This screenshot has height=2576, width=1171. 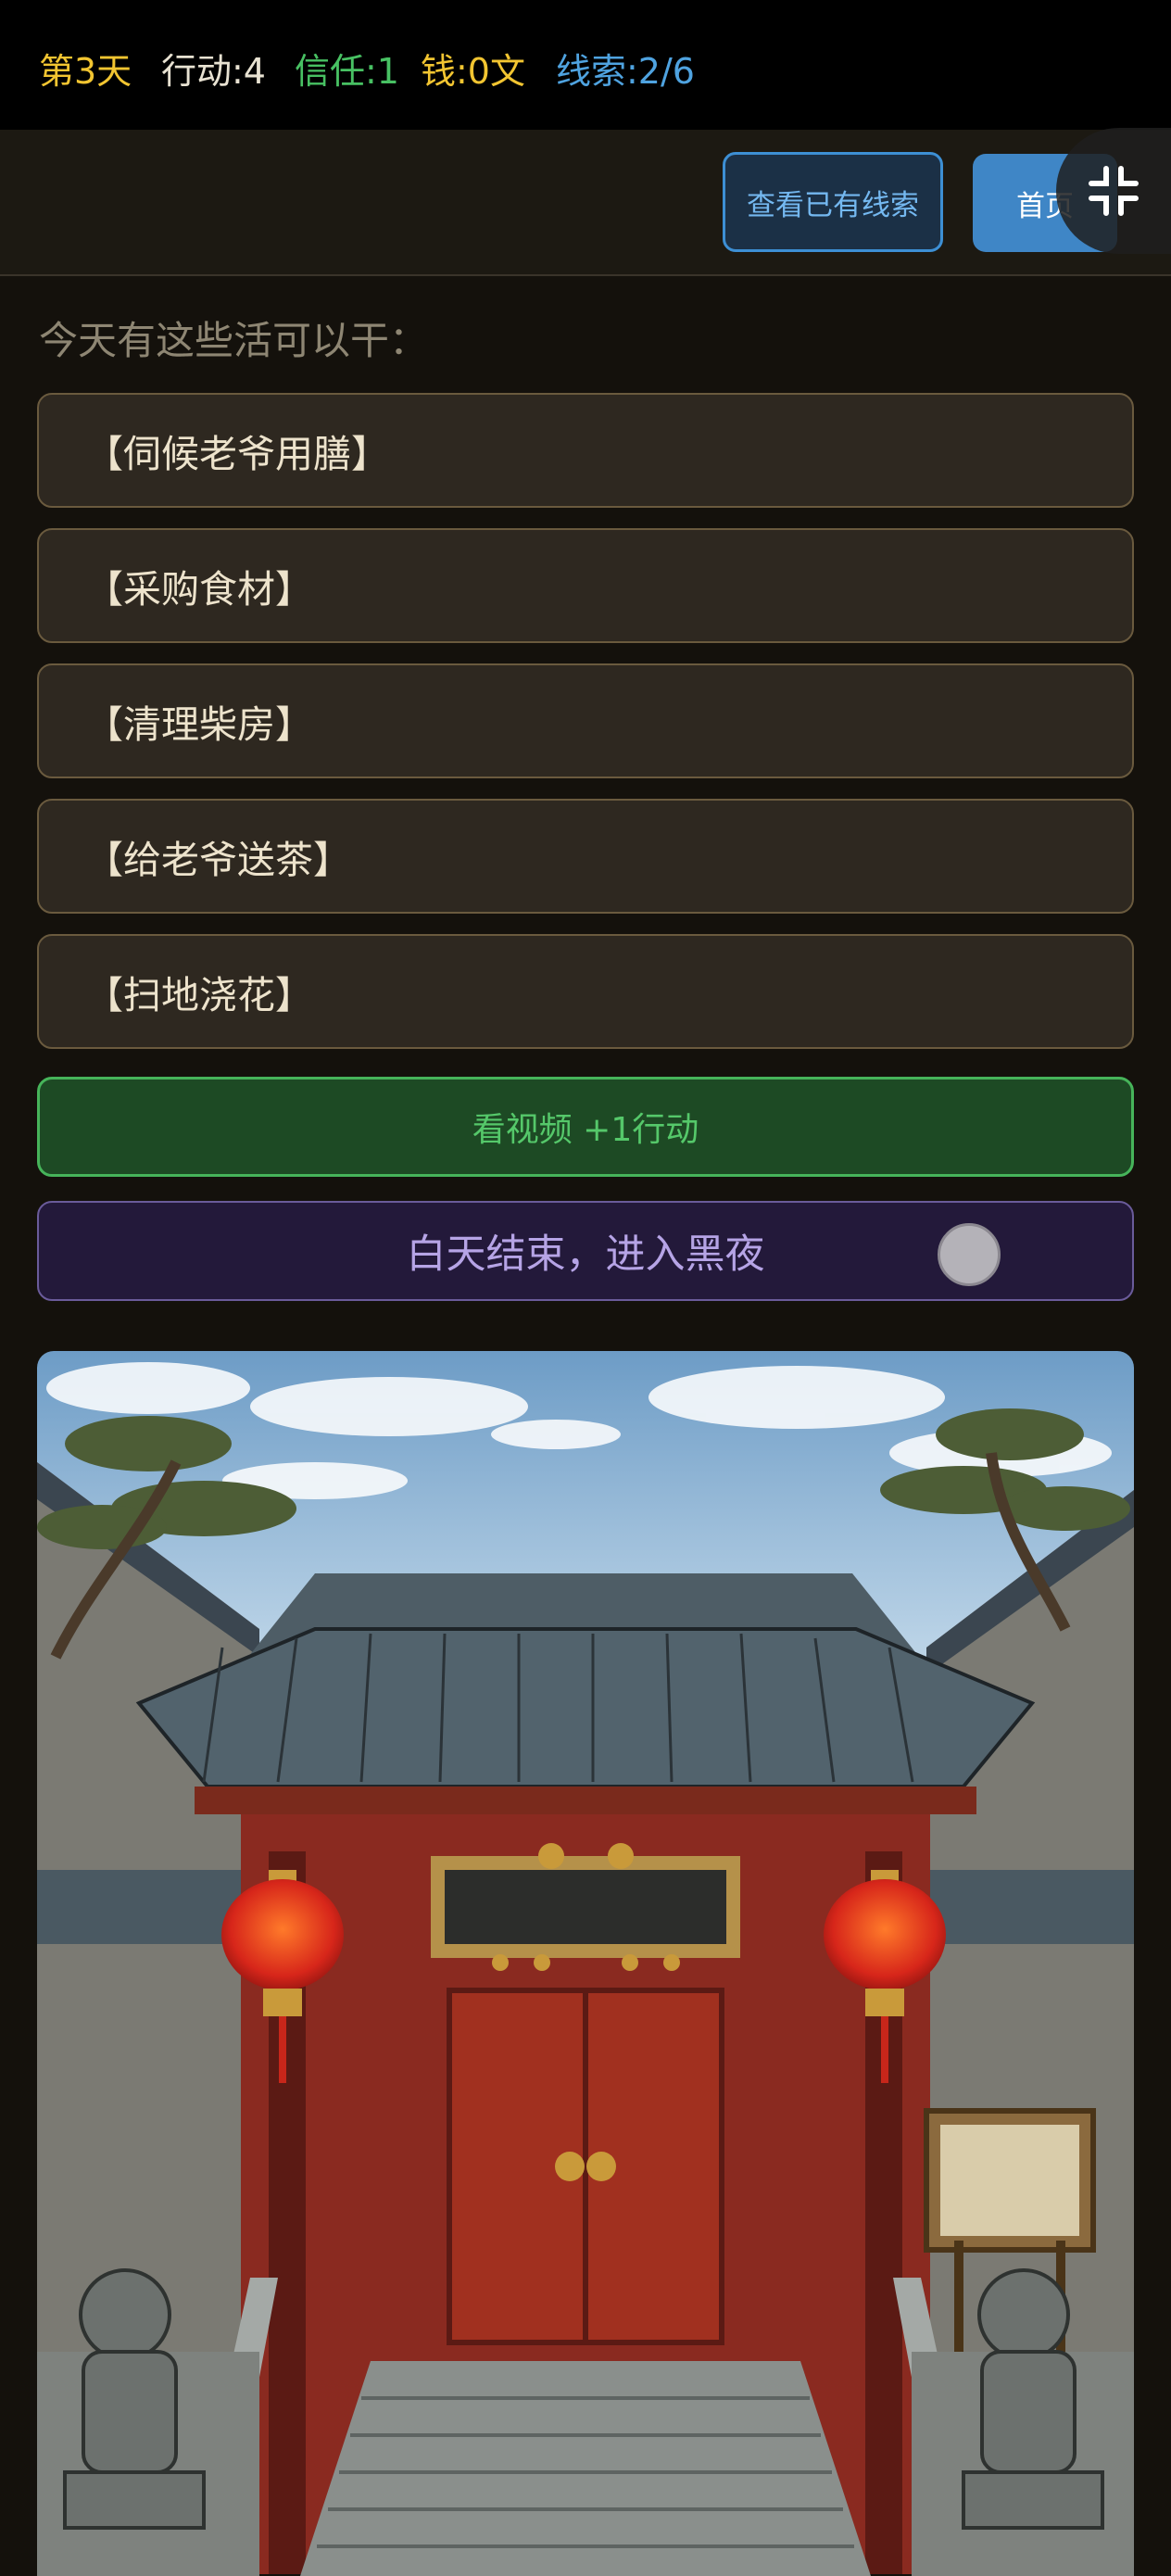 What do you see at coordinates (626, 72) in the screenshot?
I see `clues-counter: 线索:2/6` at bounding box center [626, 72].